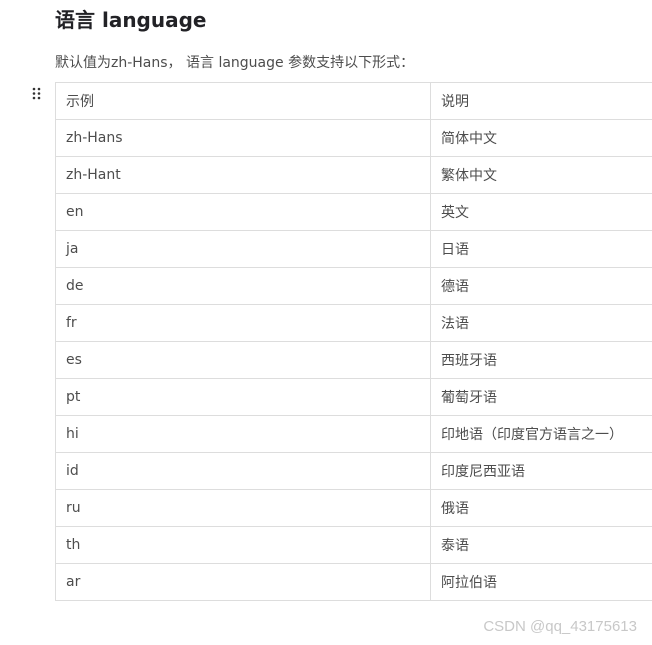 The image size is (652, 645). I want to click on table-row: ar 阿拉伯语, so click(353, 582).